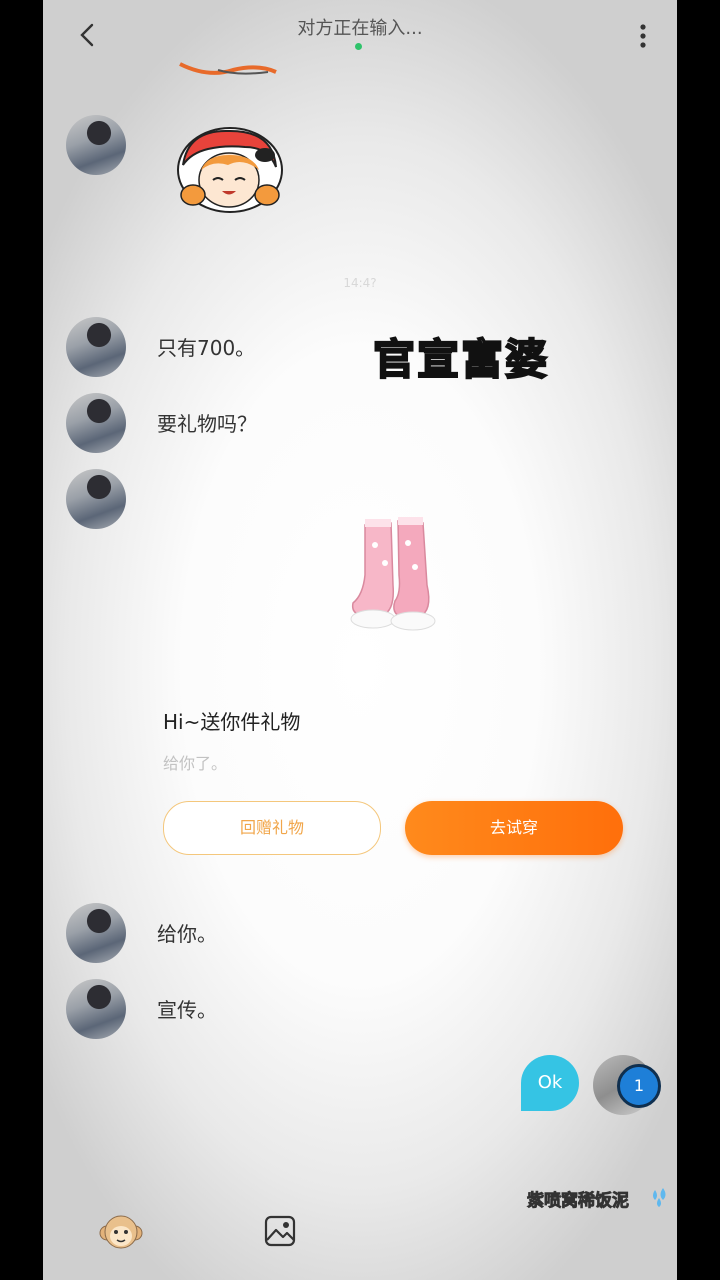 The height and width of the screenshot is (1280, 720). I want to click on sticker-partial, so click(228, 68).